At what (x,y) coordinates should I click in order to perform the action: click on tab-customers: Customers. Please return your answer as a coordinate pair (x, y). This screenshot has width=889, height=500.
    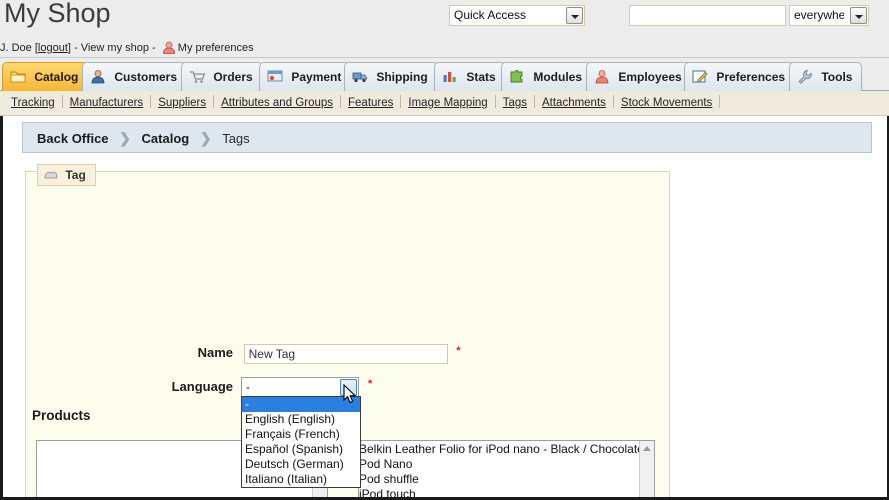
    Looking at the image, I should click on (135, 76).